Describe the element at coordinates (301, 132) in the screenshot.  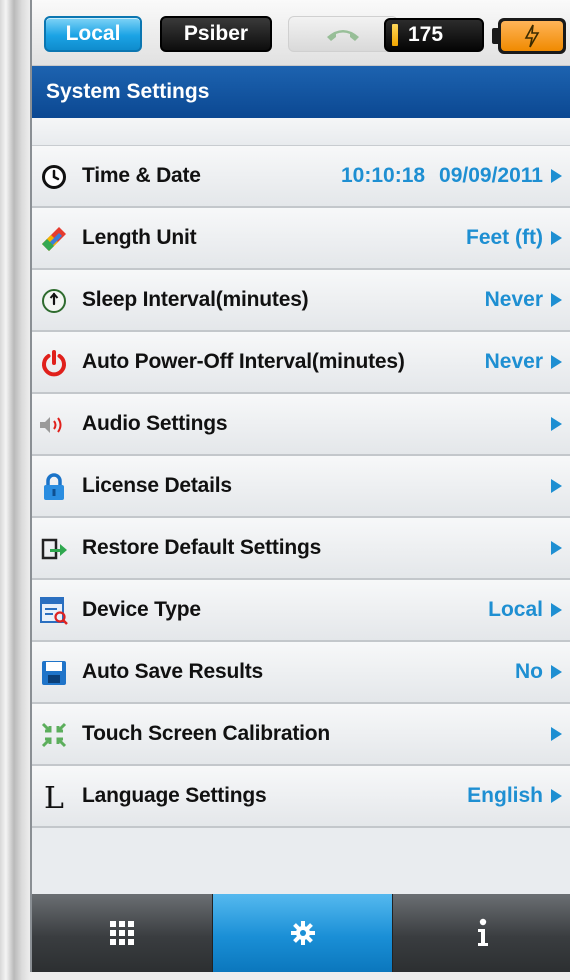
I see `list-top-spacer` at that location.